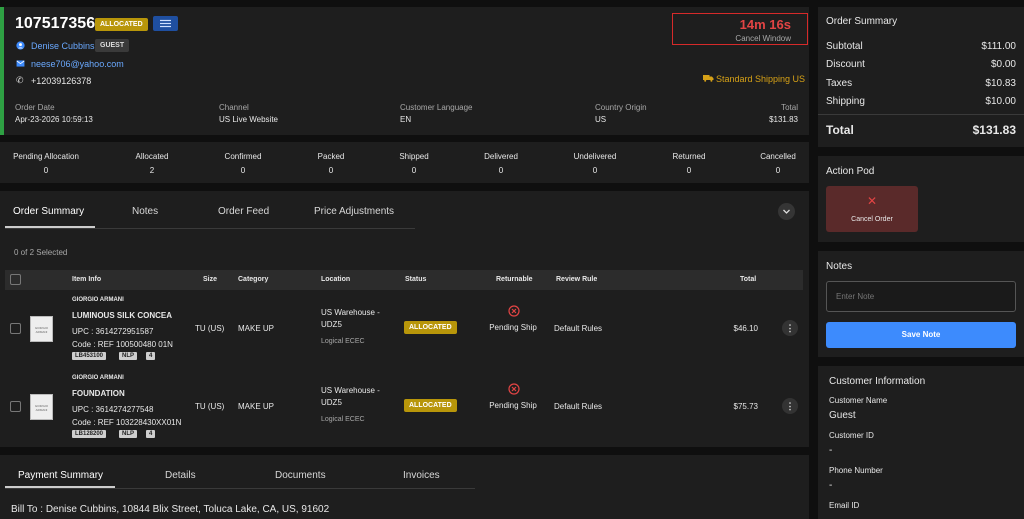 The height and width of the screenshot is (519, 1024). I want to click on cancel-window-timer: 14m 16s Cancel Window, so click(740, 29).